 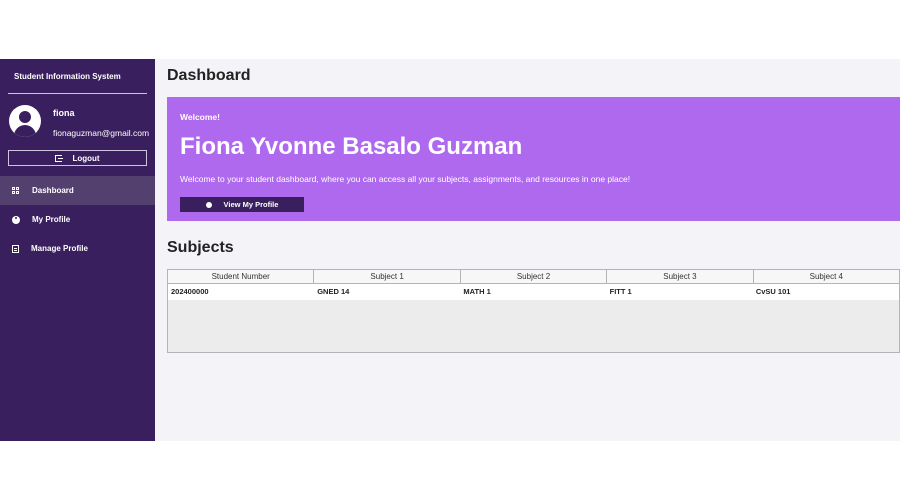 What do you see at coordinates (773, 291) in the screenshot?
I see `table-cell: CvSU 101` at bounding box center [773, 291].